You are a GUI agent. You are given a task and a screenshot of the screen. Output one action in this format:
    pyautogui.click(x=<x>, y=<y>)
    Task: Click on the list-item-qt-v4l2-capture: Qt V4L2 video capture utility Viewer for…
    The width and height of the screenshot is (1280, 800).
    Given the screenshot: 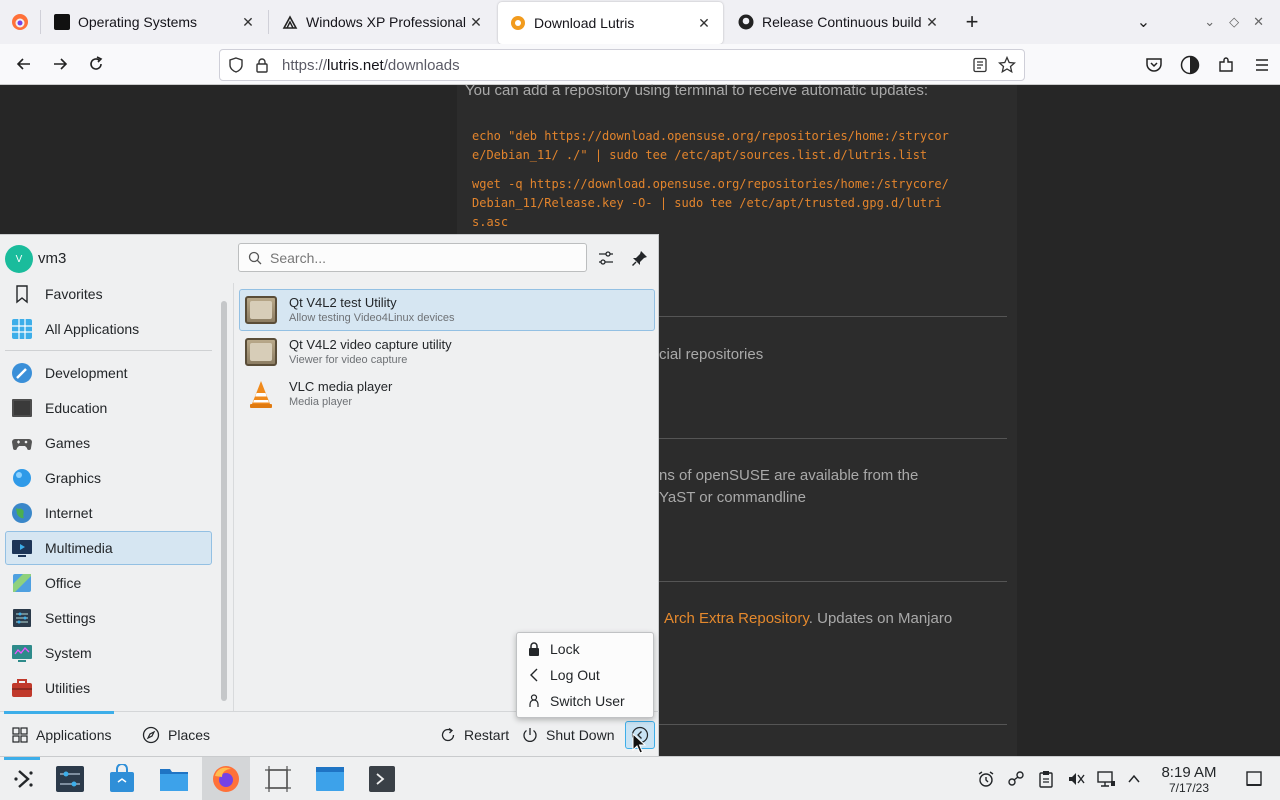 What is the action you would take?
    pyautogui.click(x=447, y=352)
    